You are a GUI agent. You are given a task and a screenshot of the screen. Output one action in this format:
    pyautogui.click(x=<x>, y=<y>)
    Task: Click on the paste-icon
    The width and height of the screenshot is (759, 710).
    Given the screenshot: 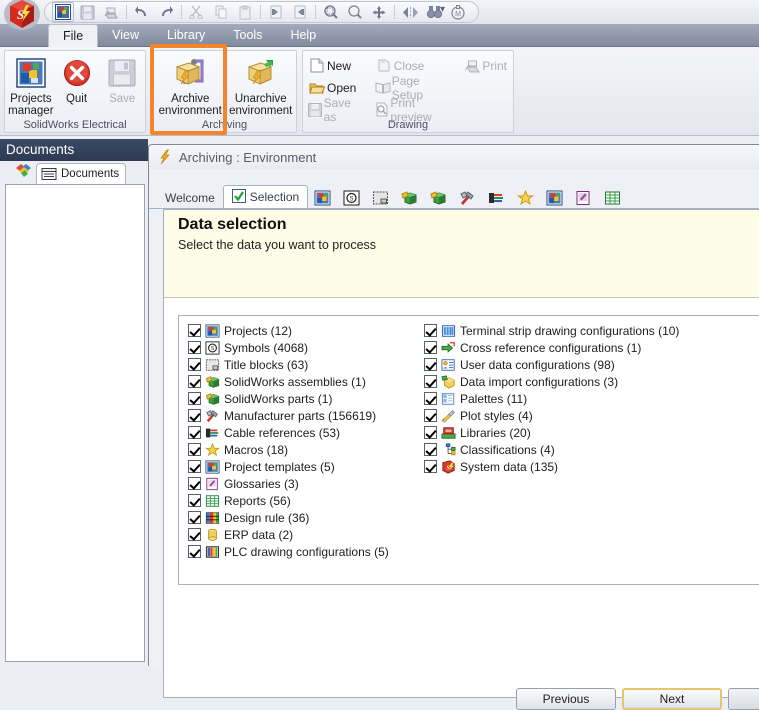 What is the action you would take?
    pyautogui.click(x=245, y=12)
    